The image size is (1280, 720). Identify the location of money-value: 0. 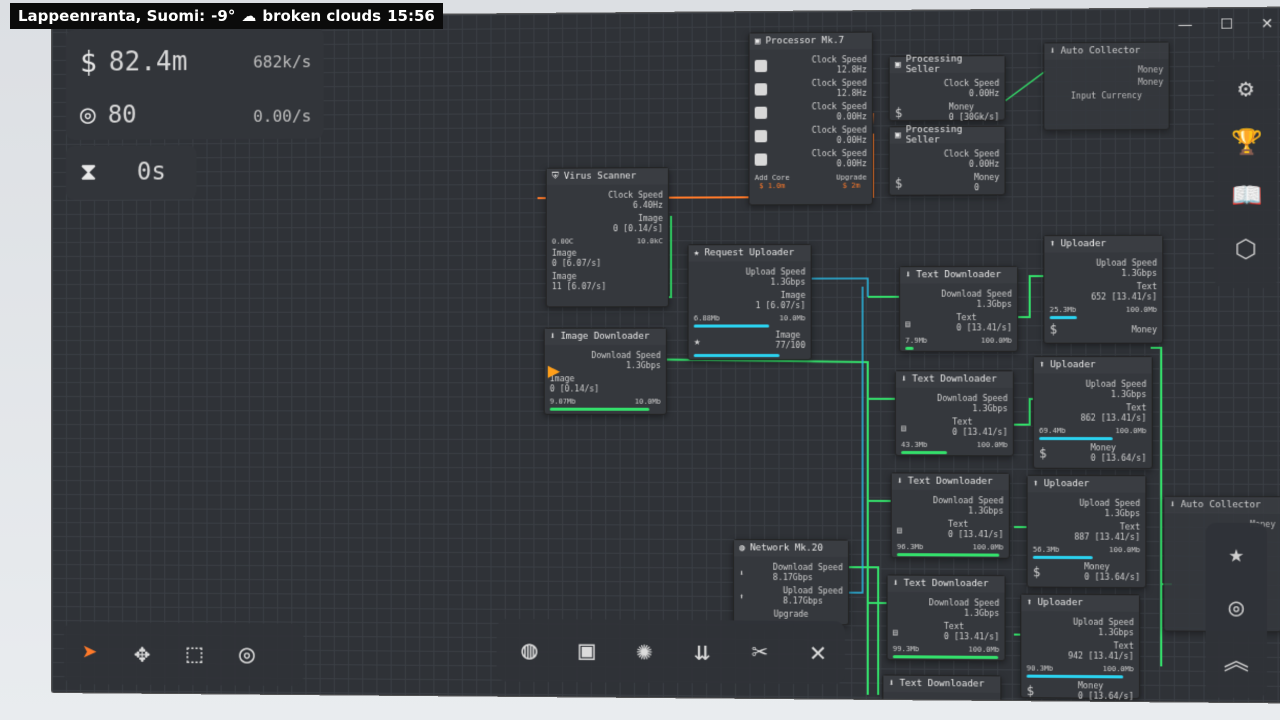
(977, 188).